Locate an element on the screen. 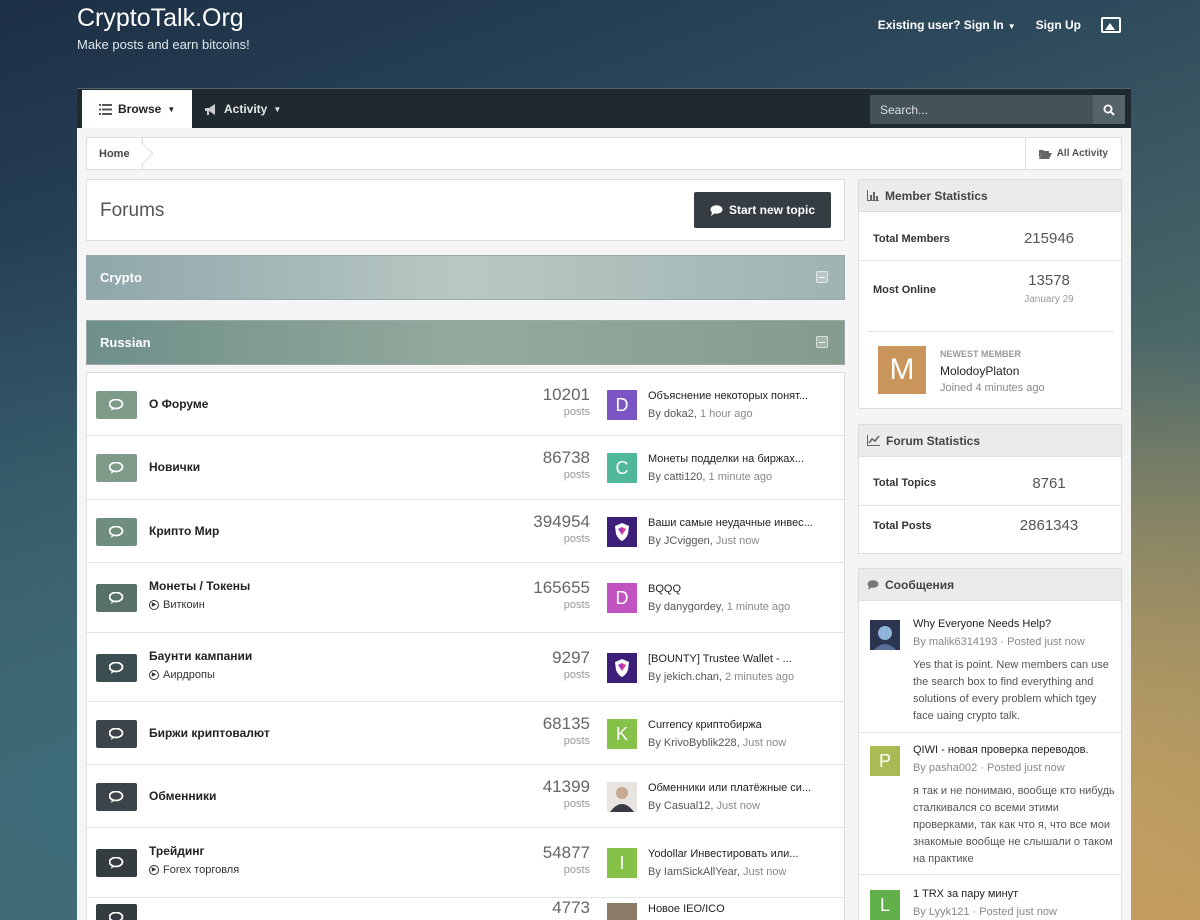  message-title: Why Everyone Needs Help? is located at coordinates (982, 624).